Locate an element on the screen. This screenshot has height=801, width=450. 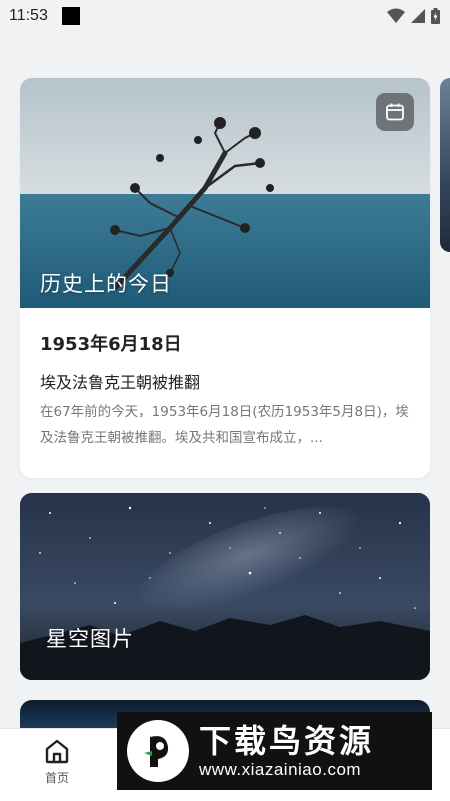
history-card-title: 历史上的今日 is located at coordinates (106, 284).